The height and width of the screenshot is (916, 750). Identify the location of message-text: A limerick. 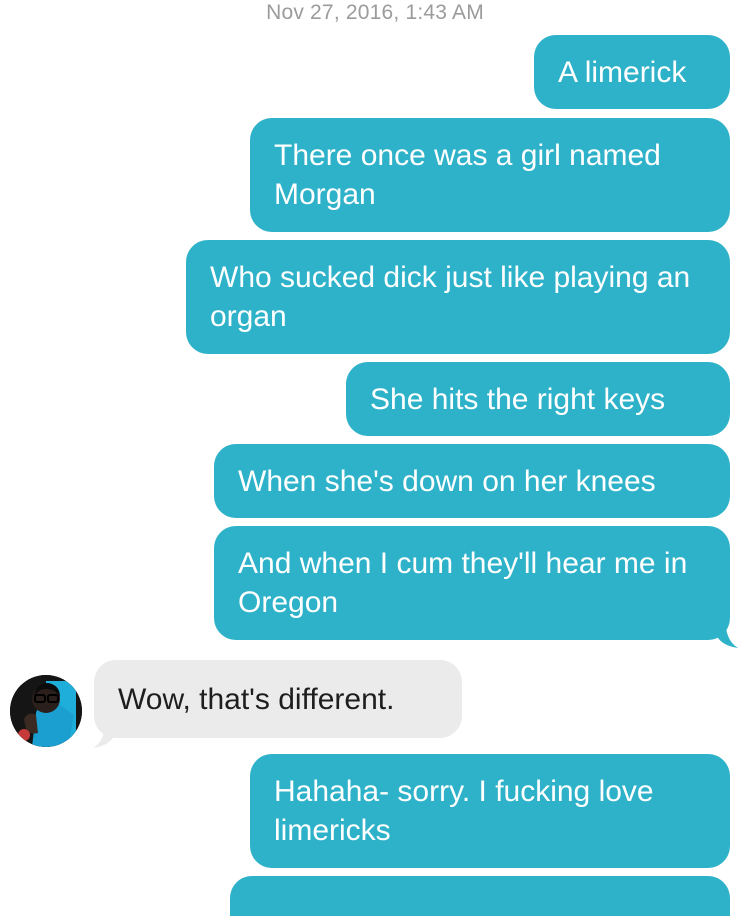
(622, 72).